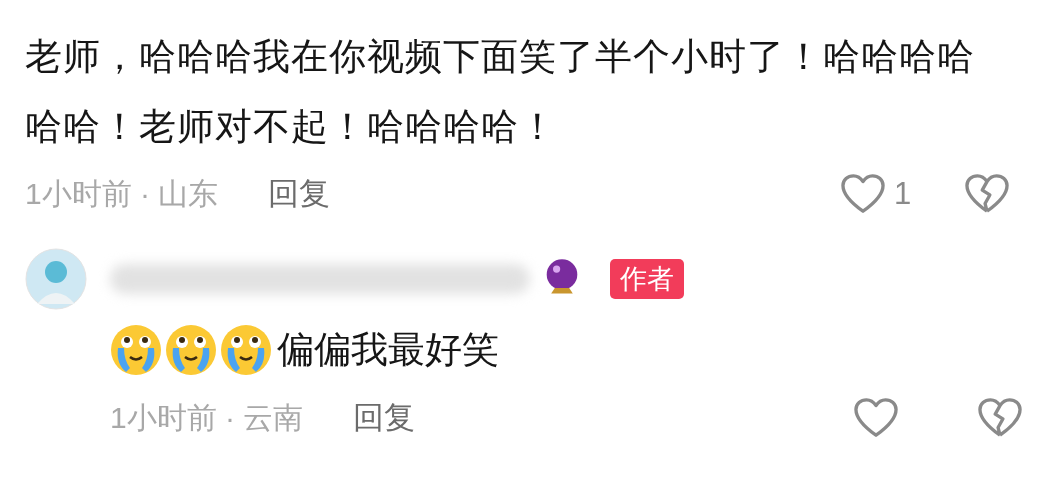 The width and height of the screenshot is (1050, 480). What do you see at coordinates (207, 417) in the screenshot?
I see `comment-meta: 1小时前 · 云南` at bounding box center [207, 417].